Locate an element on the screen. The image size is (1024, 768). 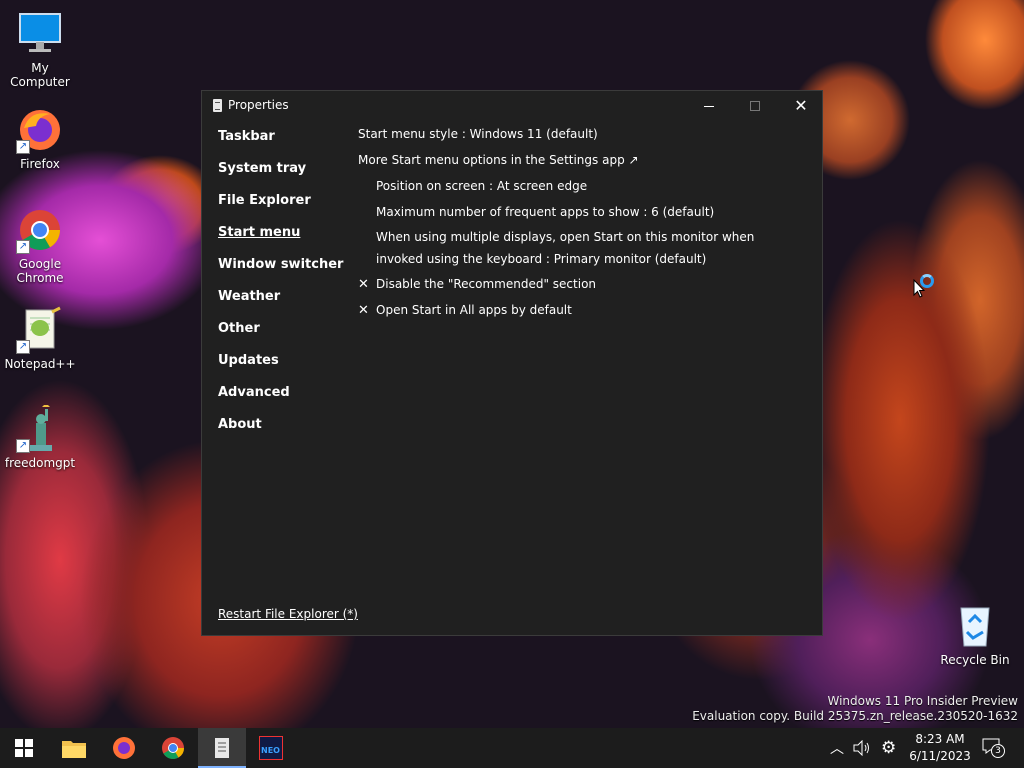
chrome-icon is located at coordinates (173, 748).